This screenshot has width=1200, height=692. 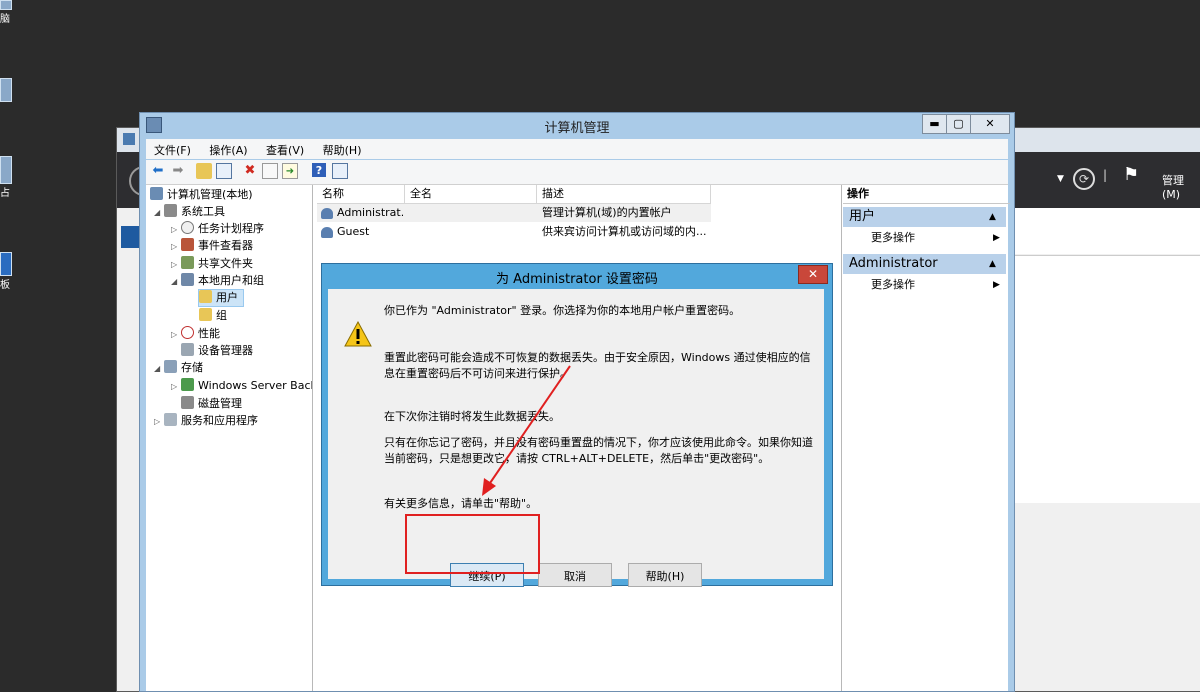 What do you see at coordinates (923, 285) in the screenshot?
I see `more-actions-administrator: 更多操作 ▶` at bounding box center [923, 285].